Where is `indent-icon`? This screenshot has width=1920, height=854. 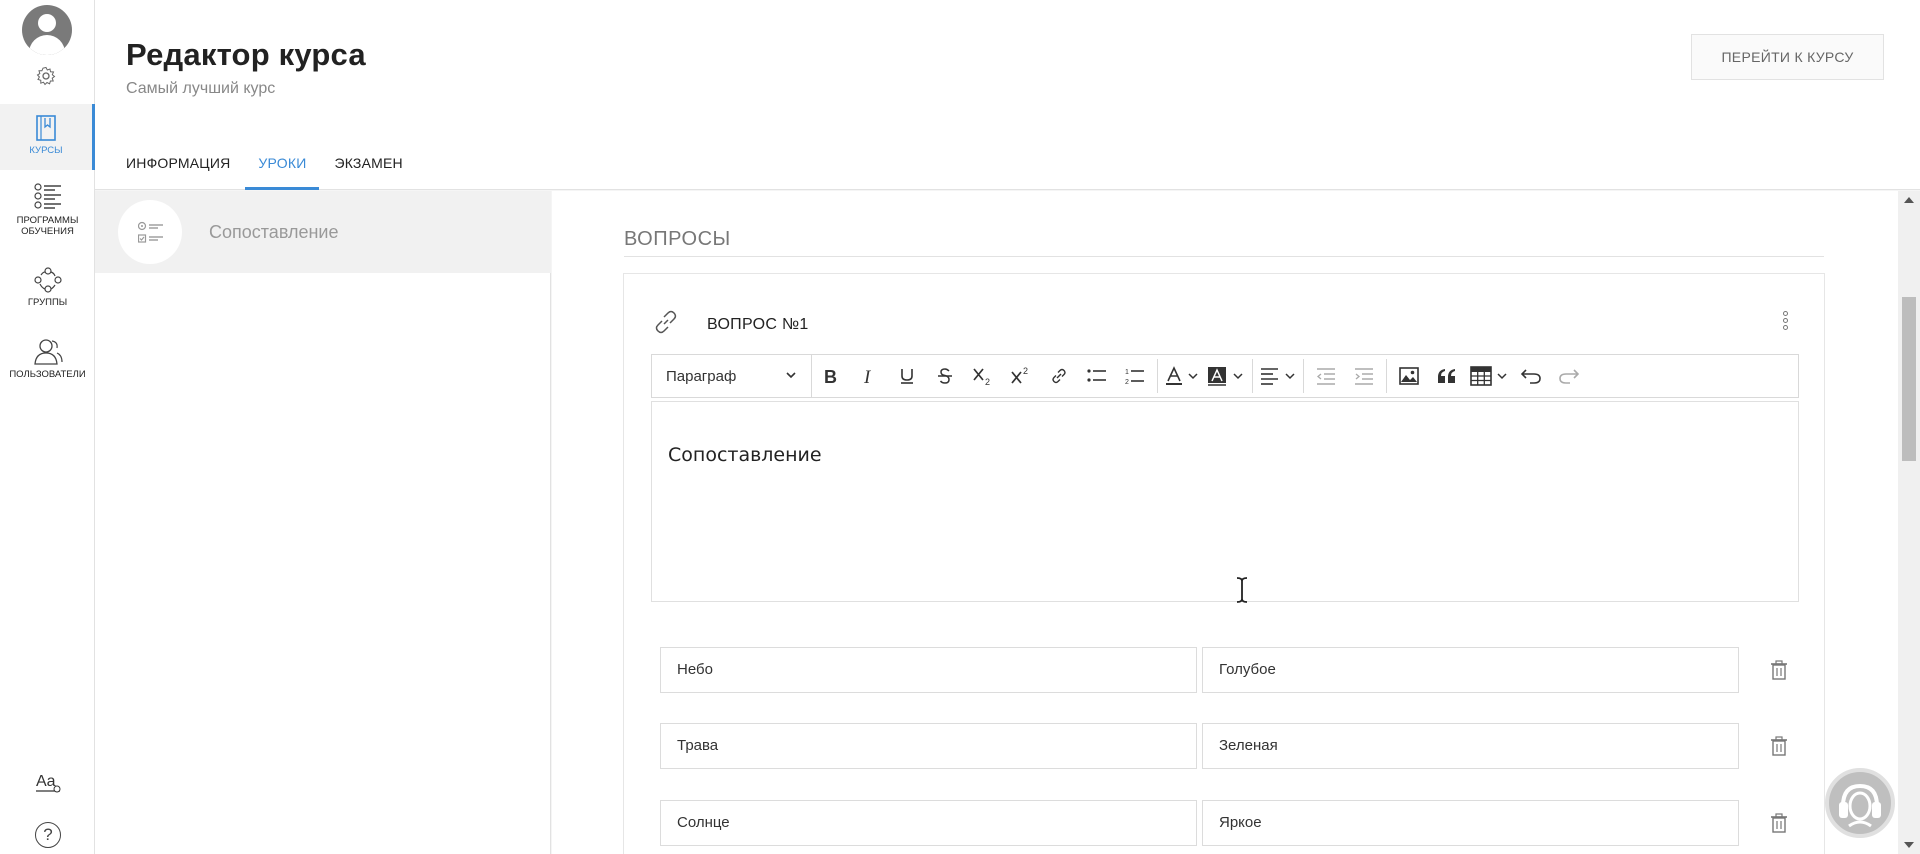 indent-icon is located at coordinates (1364, 376).